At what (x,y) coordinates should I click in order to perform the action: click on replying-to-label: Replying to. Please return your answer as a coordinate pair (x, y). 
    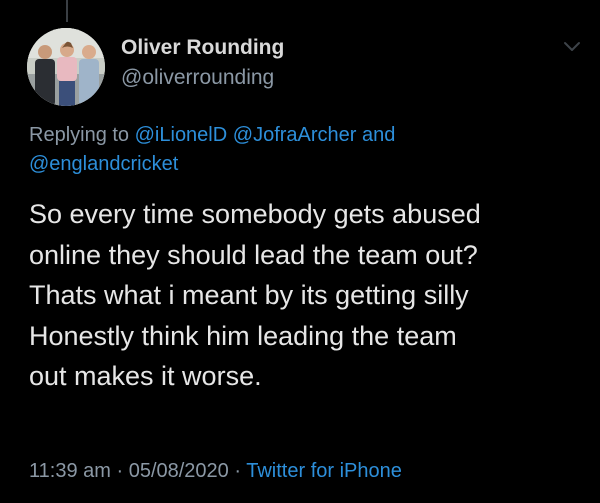
    Looking at the image, I should click on (82, 135).